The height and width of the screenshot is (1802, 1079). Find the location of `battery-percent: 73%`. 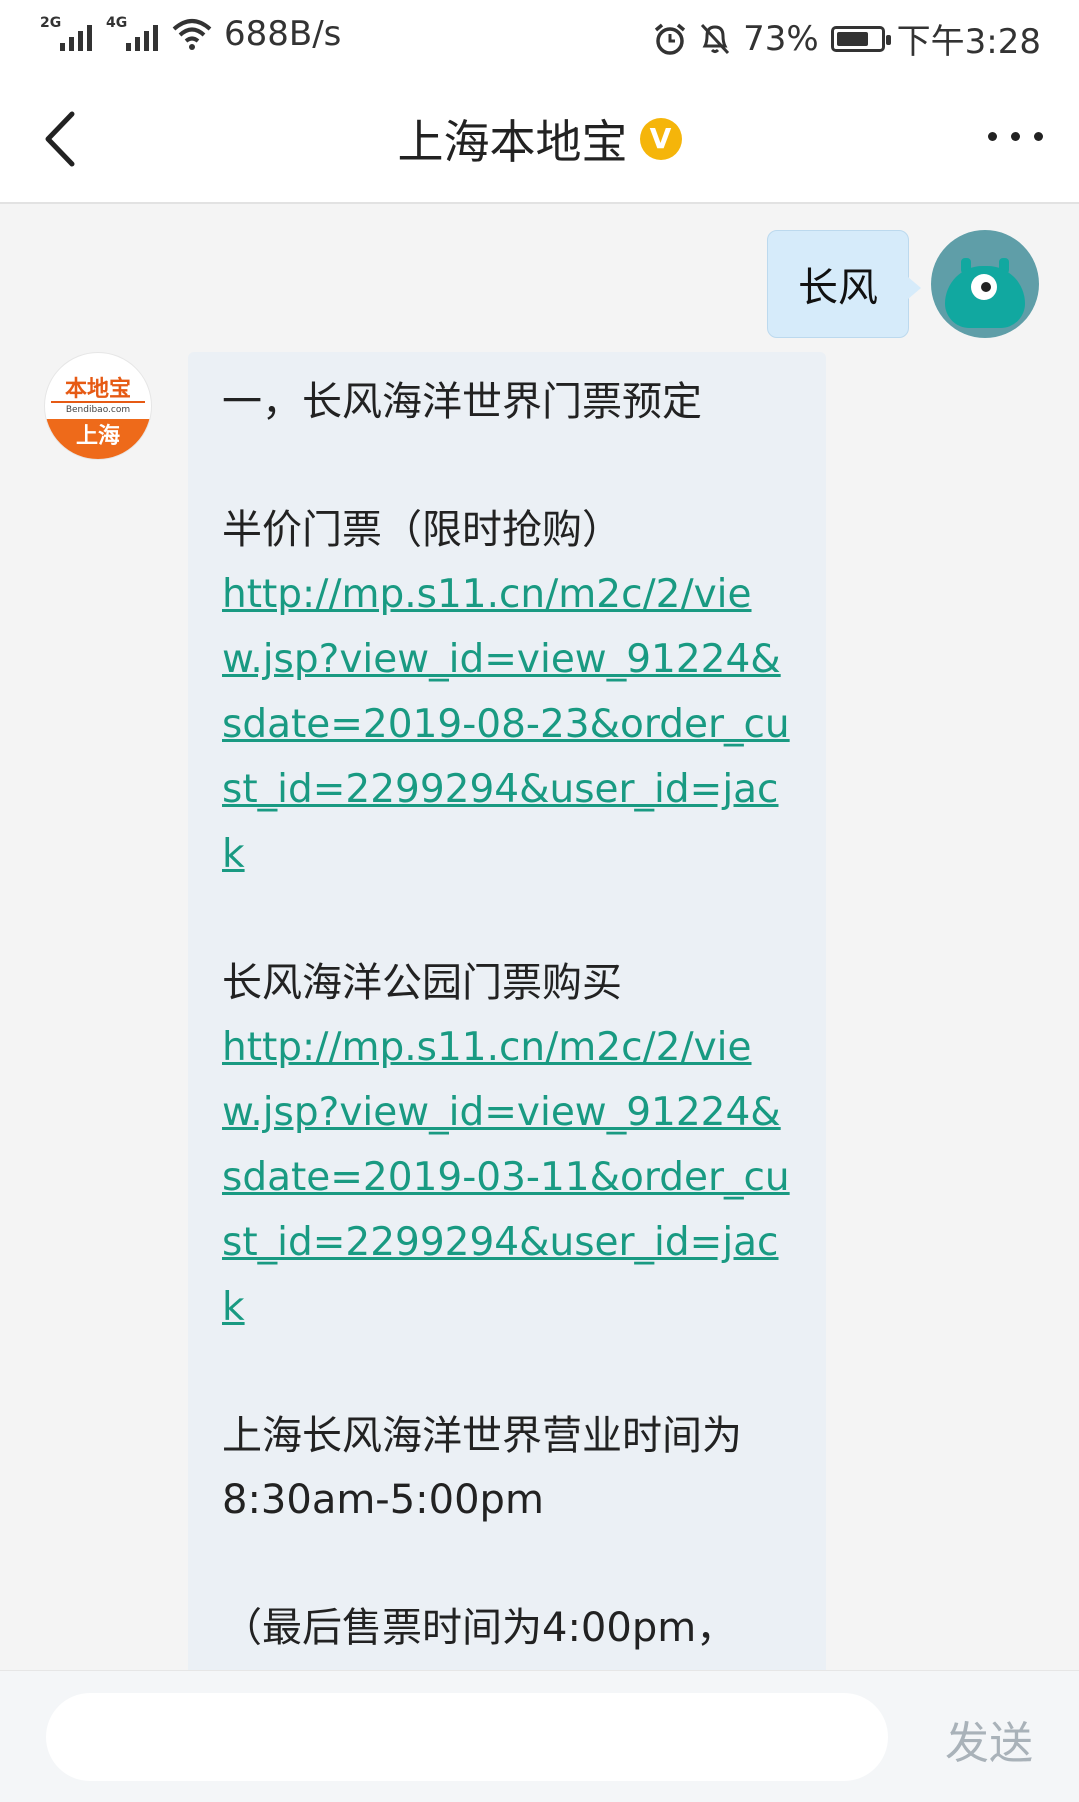

battery-percent: 73% is located at coordinates (781, 38).